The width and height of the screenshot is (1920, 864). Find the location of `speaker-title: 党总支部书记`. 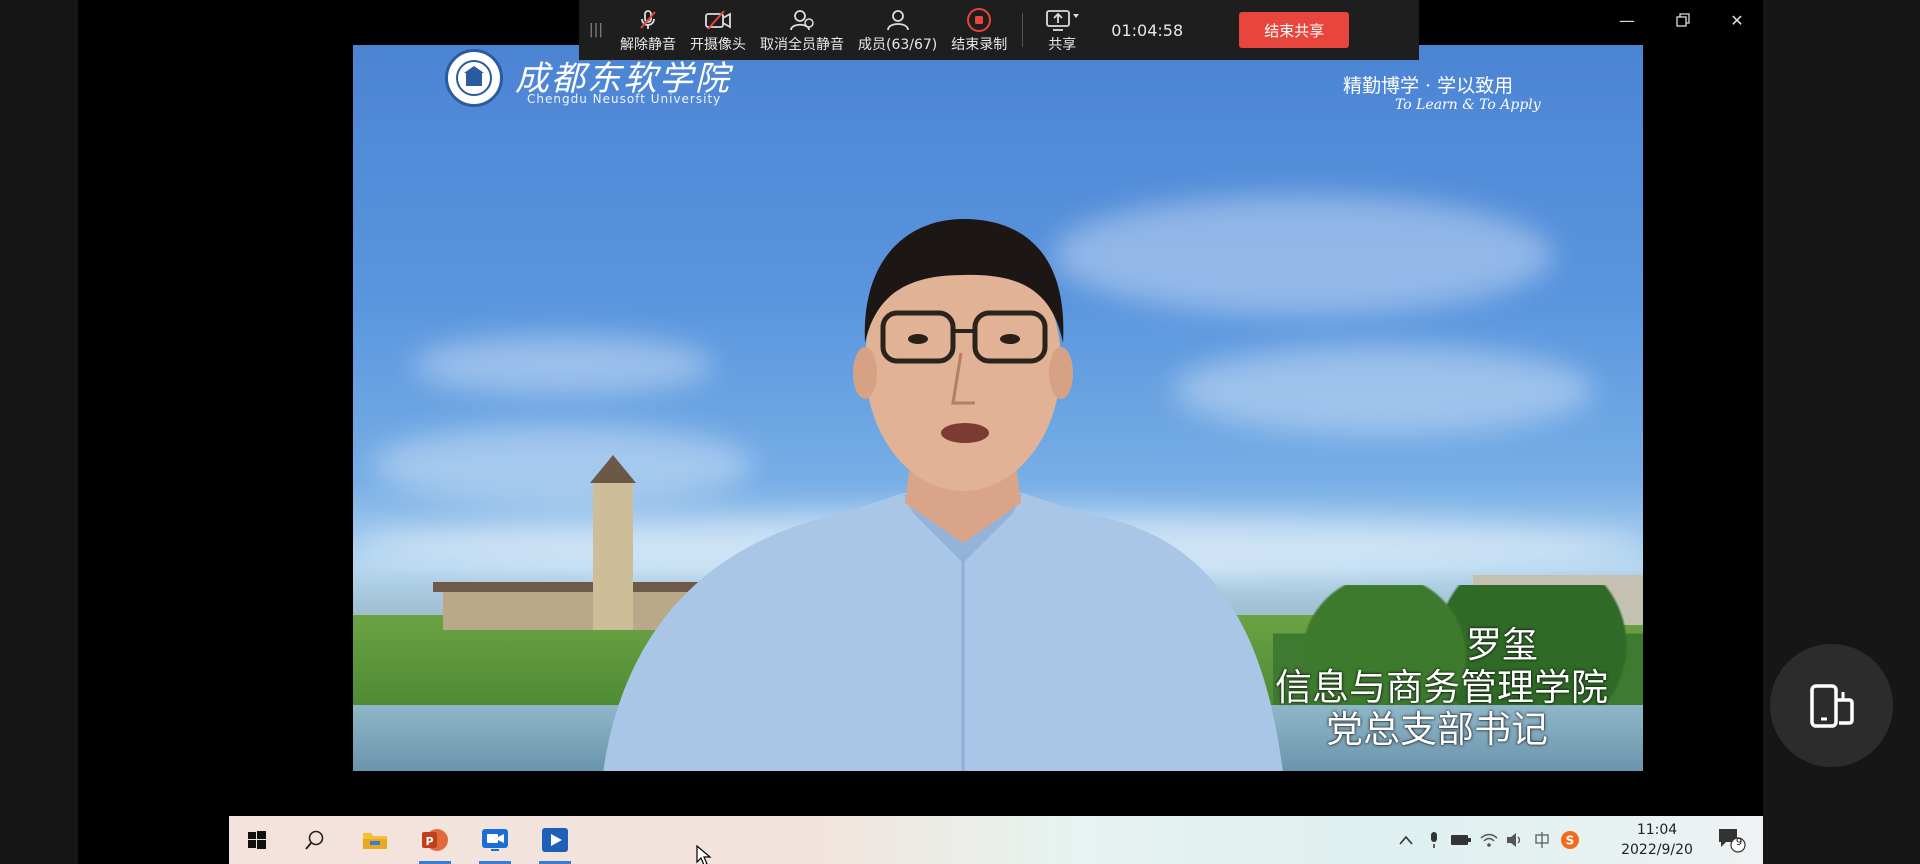

speaker-title: 党总支部书记 is located at coordinates (1437, 729).